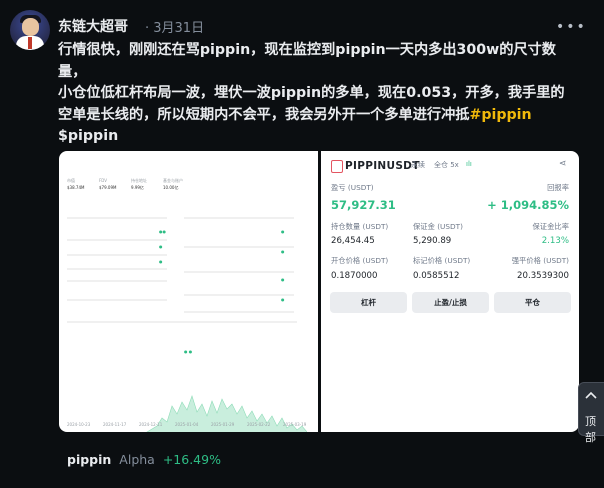 This screenshot has width=604, height=488. What do you see at coordinates (79, 424) in the screenshot?
I see `chart-date-0: 2024-10-23` at bounding box center [79, 424].